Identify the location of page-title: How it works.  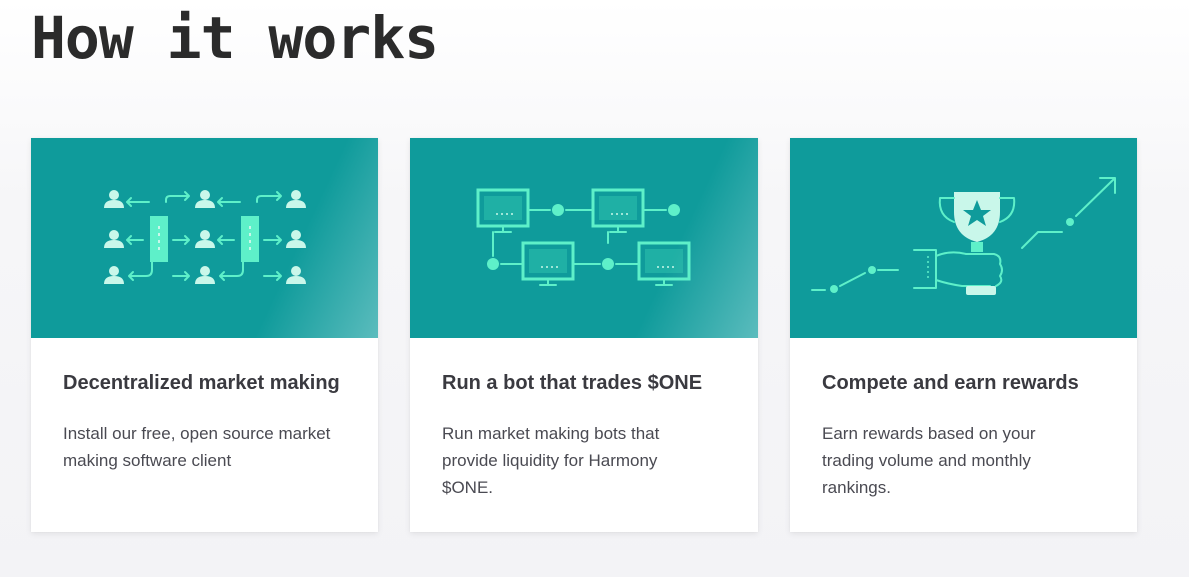
(235, 38).